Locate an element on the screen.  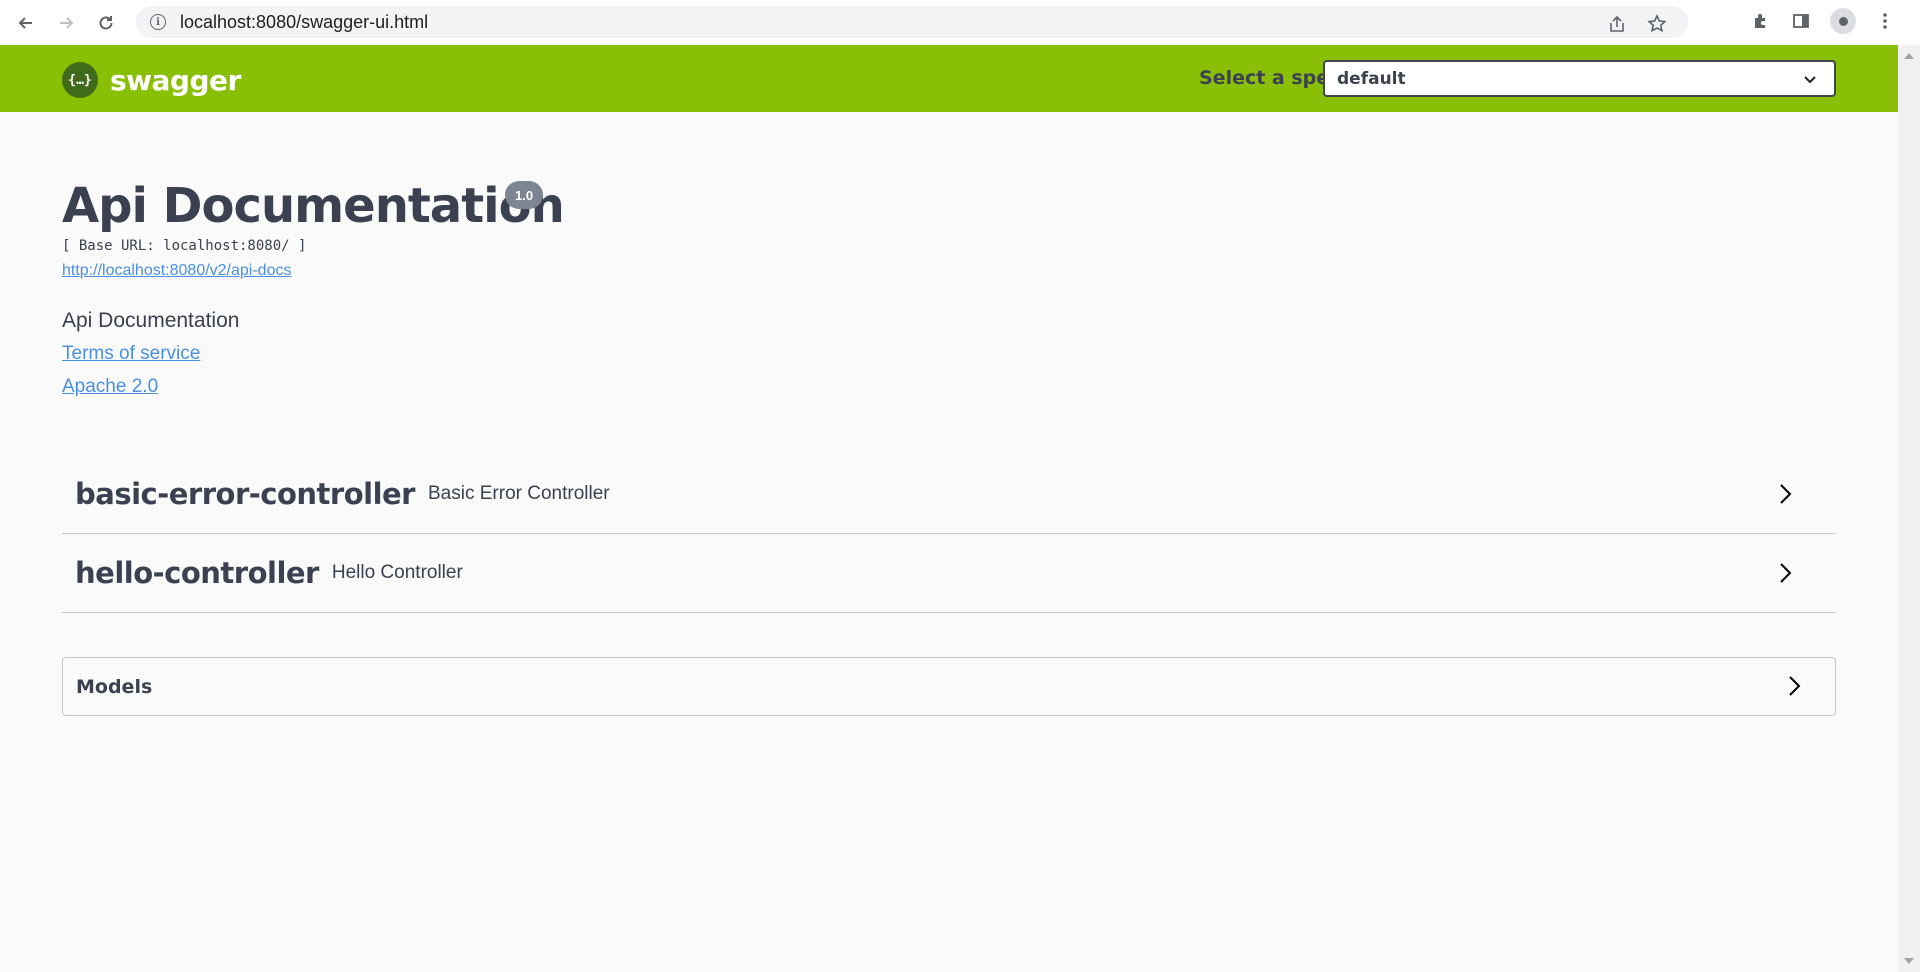
tag-name: hello-controller is located at coordinates (197, 573).